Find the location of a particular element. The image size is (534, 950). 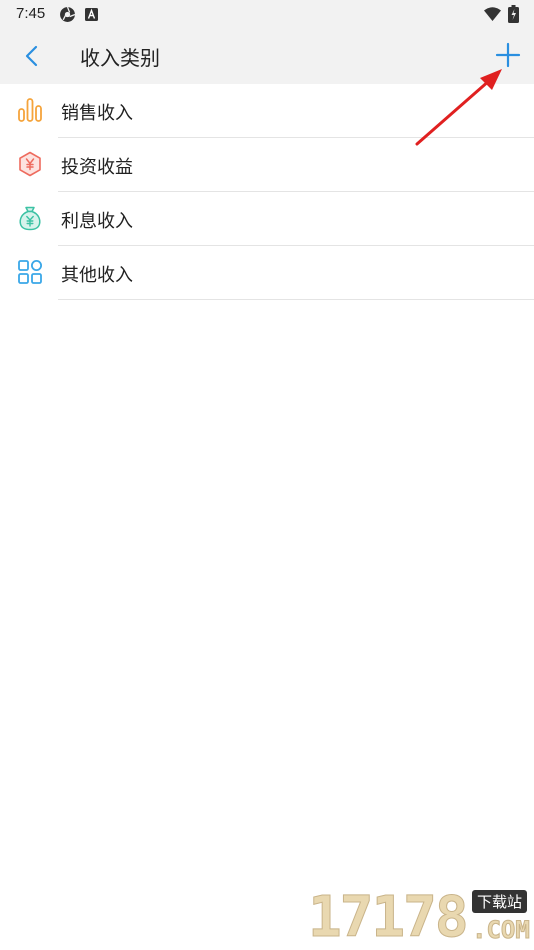

plus-icon is located at coordinates (508, 55).